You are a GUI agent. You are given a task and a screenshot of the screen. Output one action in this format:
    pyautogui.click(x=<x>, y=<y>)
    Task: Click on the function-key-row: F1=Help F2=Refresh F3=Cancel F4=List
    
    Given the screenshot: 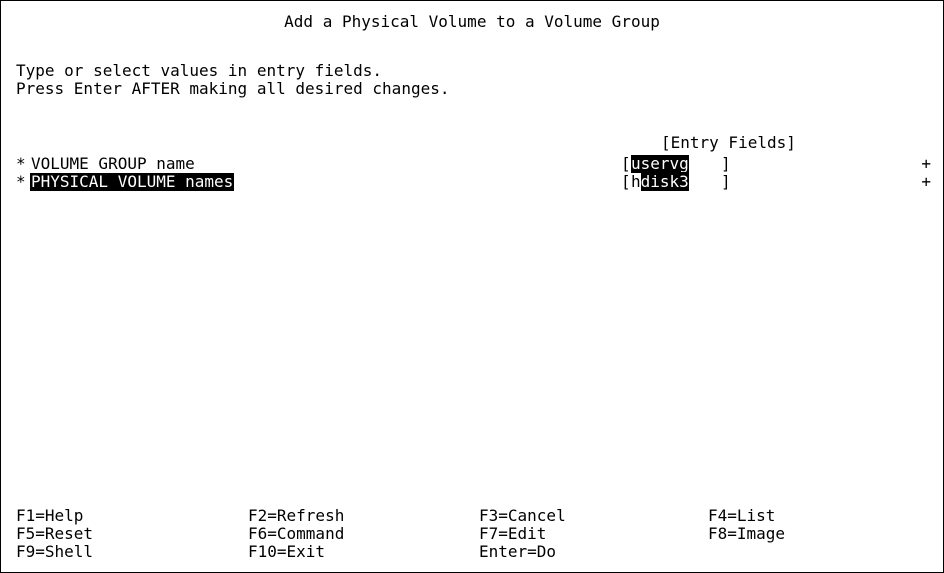 What is the action you would take?
    pyautogui.click(x=473, y=516)
    